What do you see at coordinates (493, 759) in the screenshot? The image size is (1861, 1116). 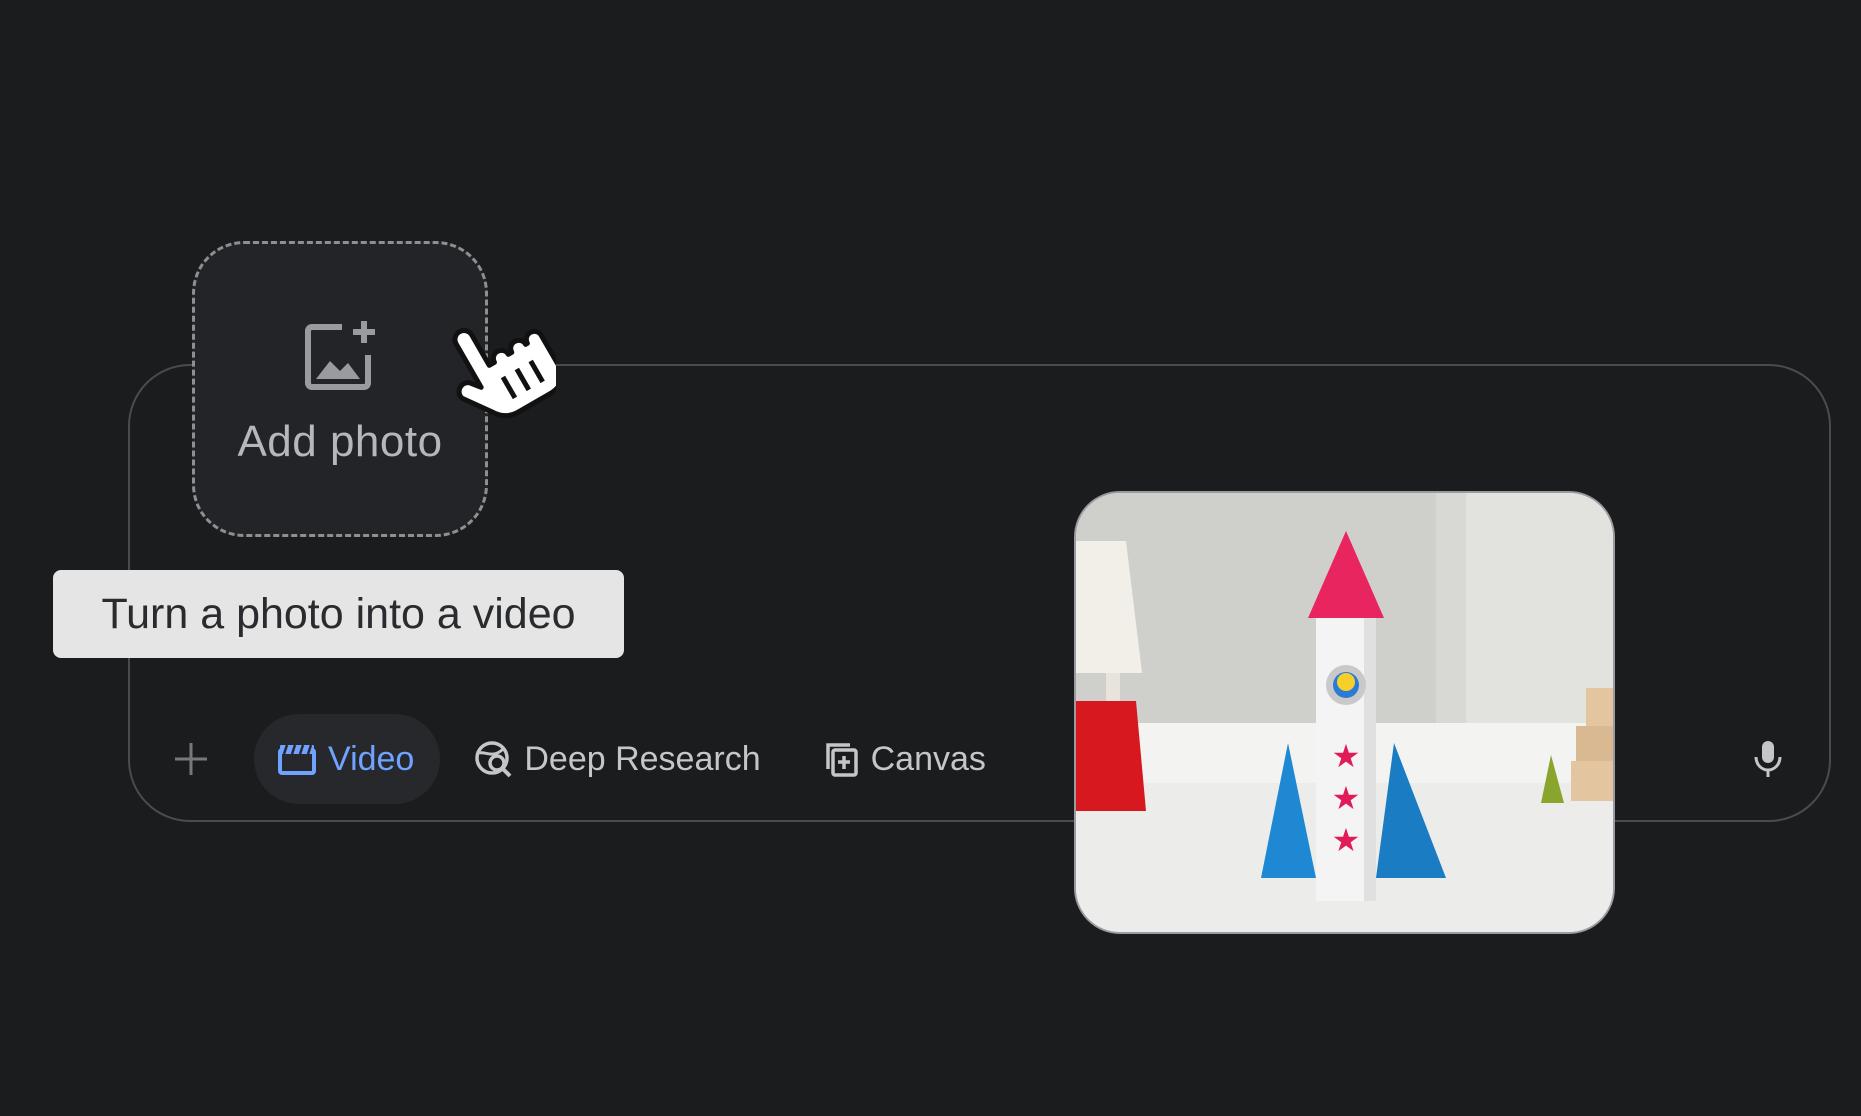 I see `deep-research-icon` at bounding box center [493, 759].